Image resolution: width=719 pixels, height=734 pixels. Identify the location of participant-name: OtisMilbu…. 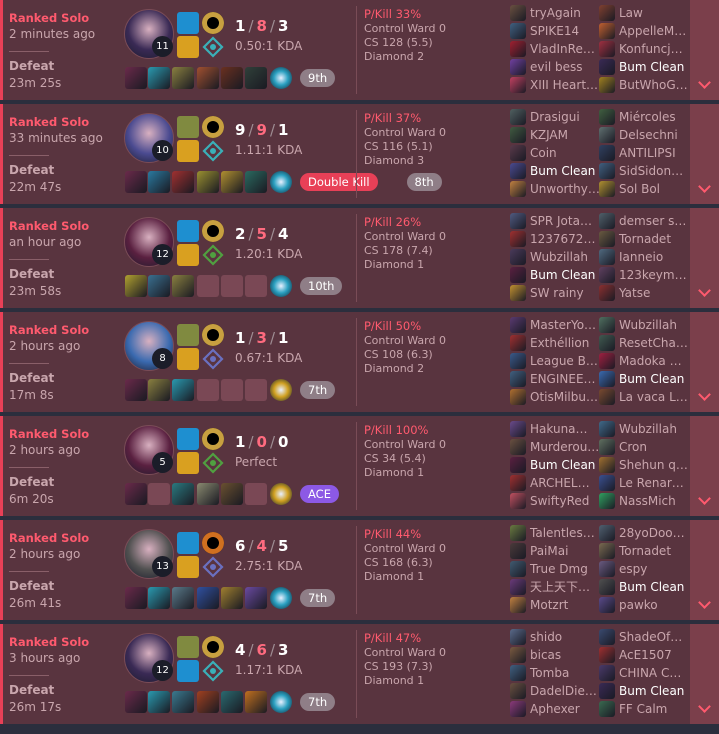
(564, 397).